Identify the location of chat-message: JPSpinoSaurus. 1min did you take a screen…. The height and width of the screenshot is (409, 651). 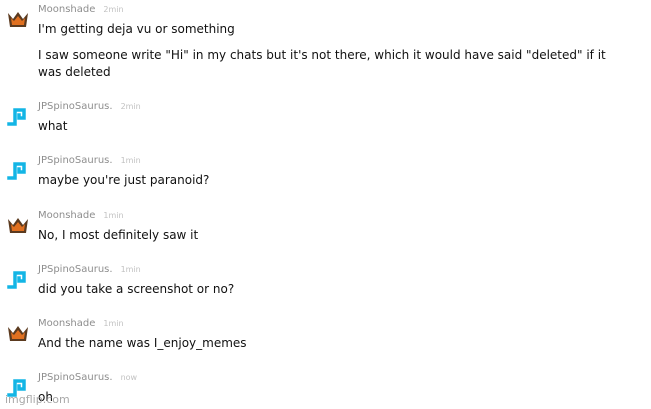
(325, 282).